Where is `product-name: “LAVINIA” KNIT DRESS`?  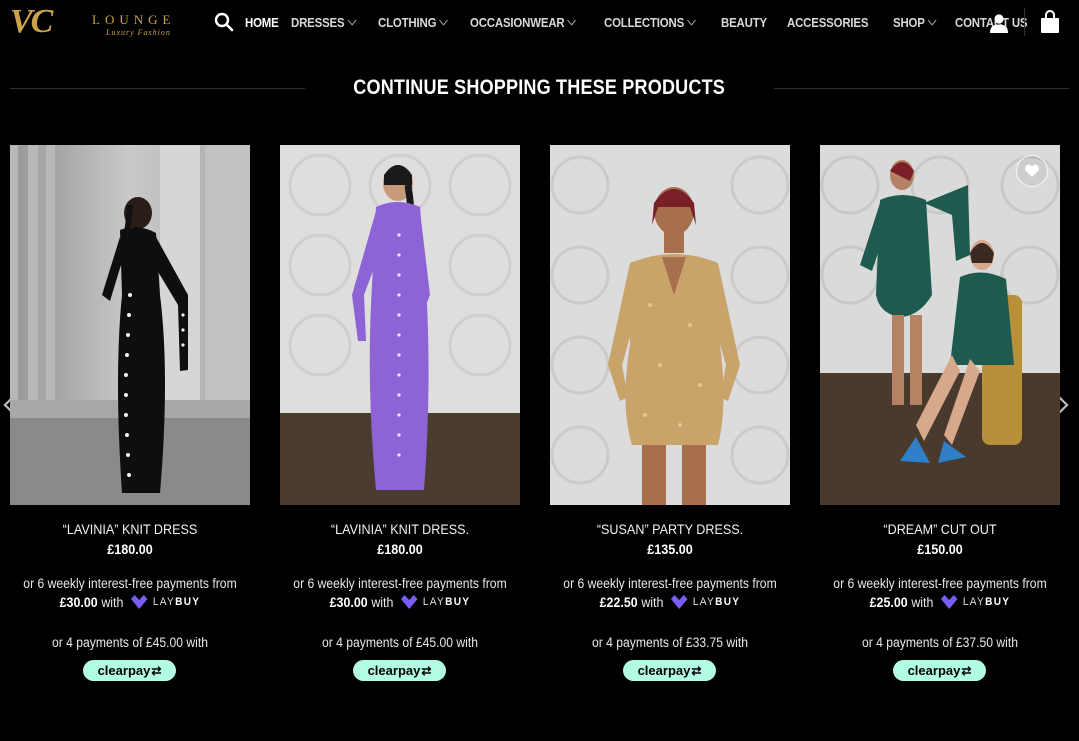 product-name: “LAVINIA” KNIT DRESS is located at coordinates (130, 529).